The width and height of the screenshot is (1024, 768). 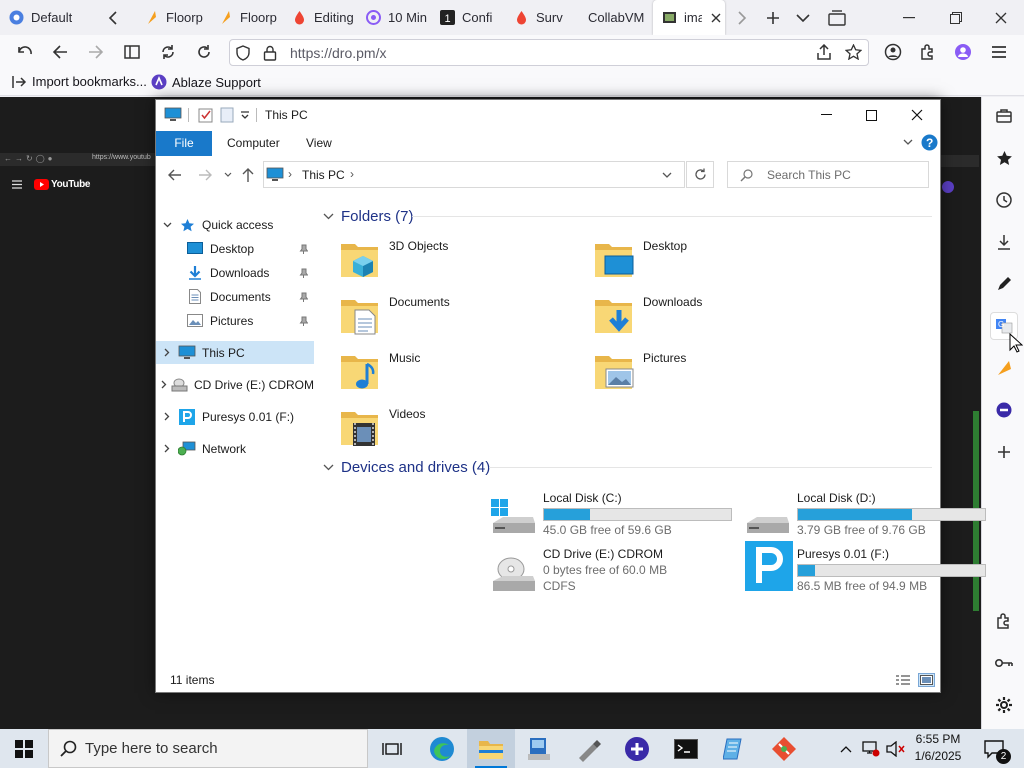 I want to click on explorer-minimize-button, so click(x=826, y=115).